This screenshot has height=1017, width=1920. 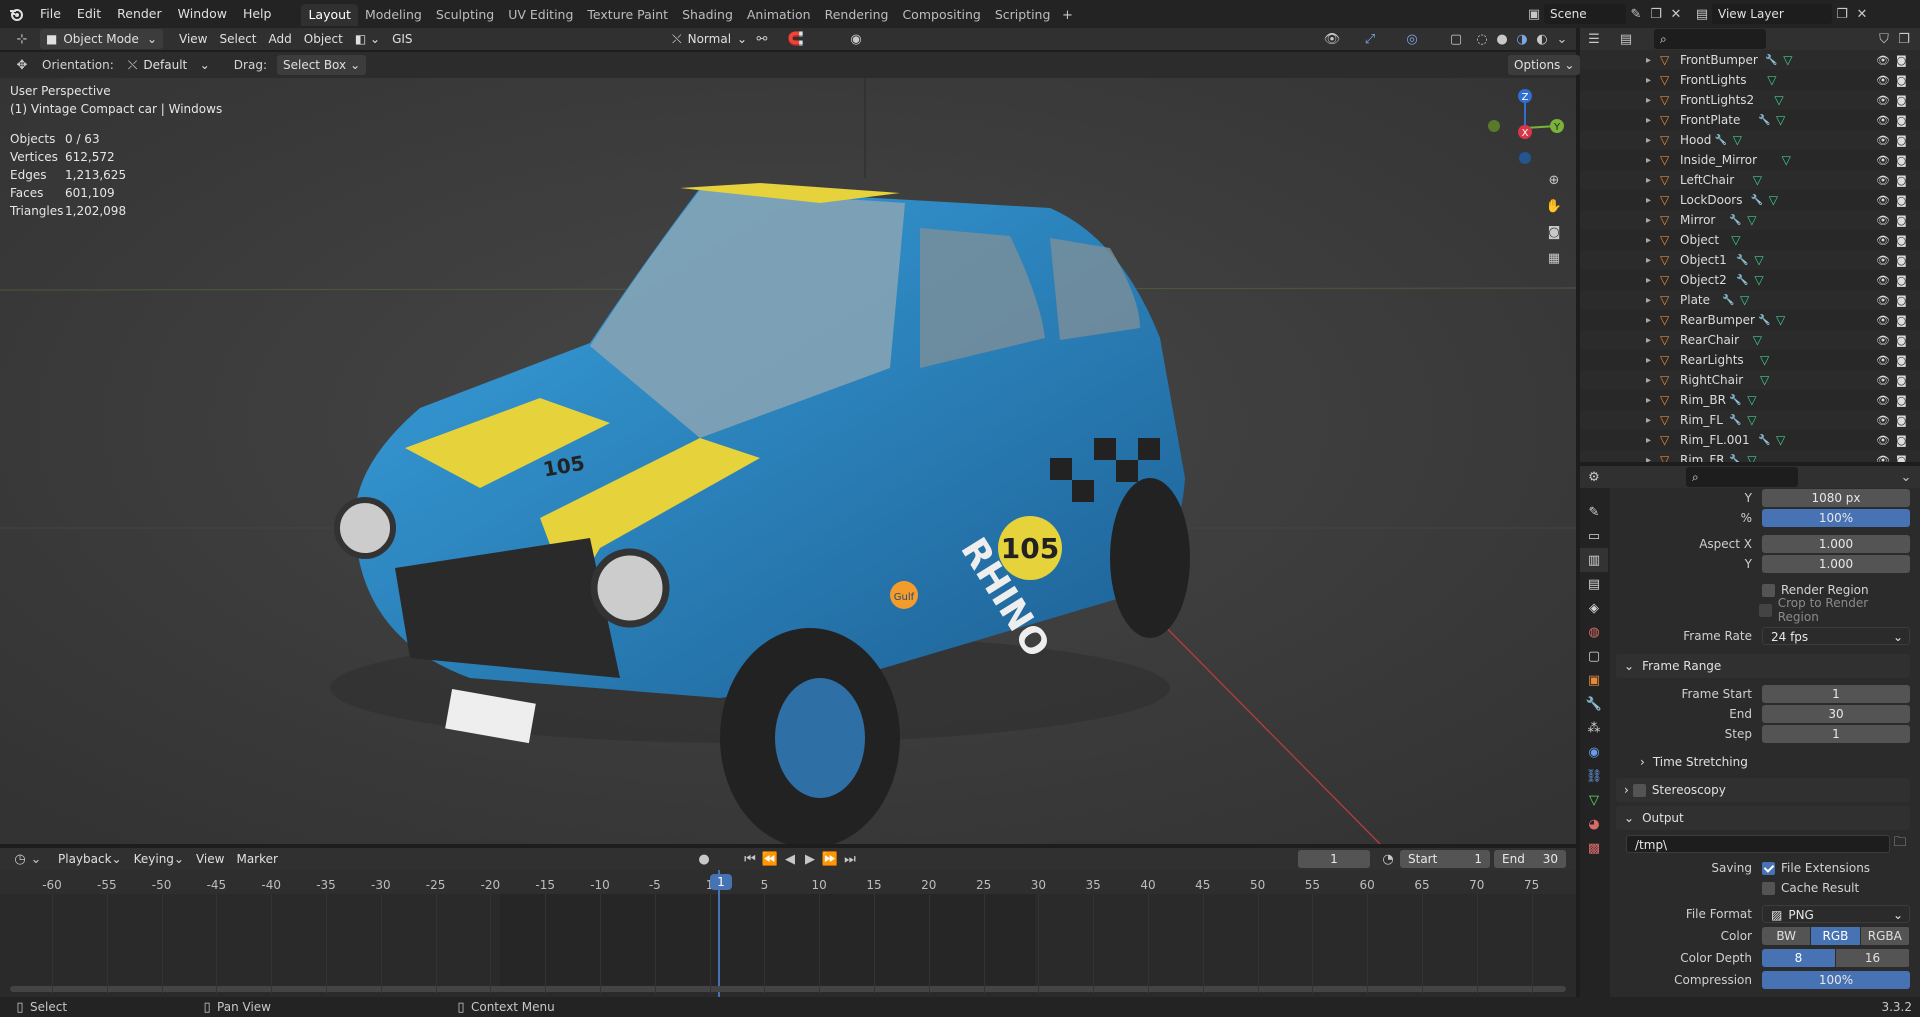 What do you see at coordinates (1502, 39) in the screenshot?
I see `solid-shading-icon: ●` at bounding box center [1502, 39].